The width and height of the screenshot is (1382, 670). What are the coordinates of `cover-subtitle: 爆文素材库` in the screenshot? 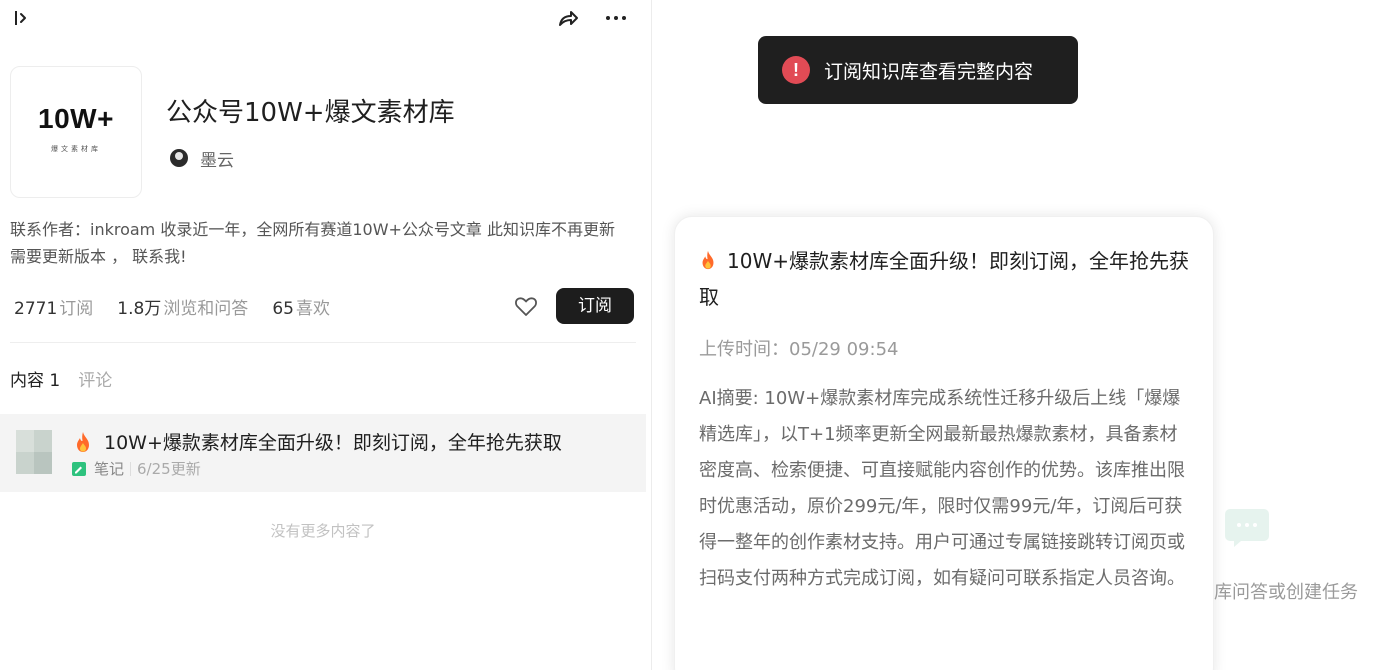 It's located at (76, 149).